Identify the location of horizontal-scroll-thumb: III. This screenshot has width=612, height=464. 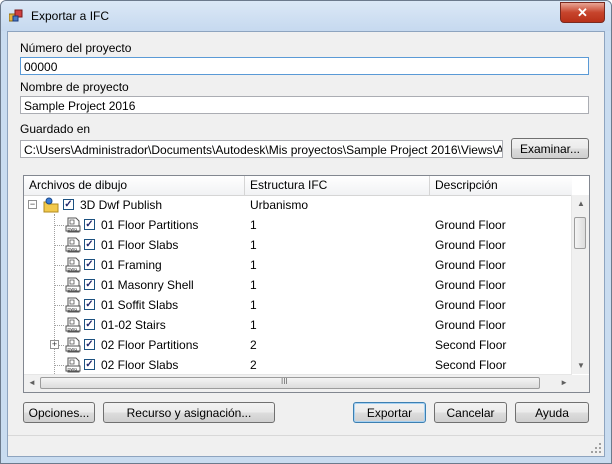
(290, 383).